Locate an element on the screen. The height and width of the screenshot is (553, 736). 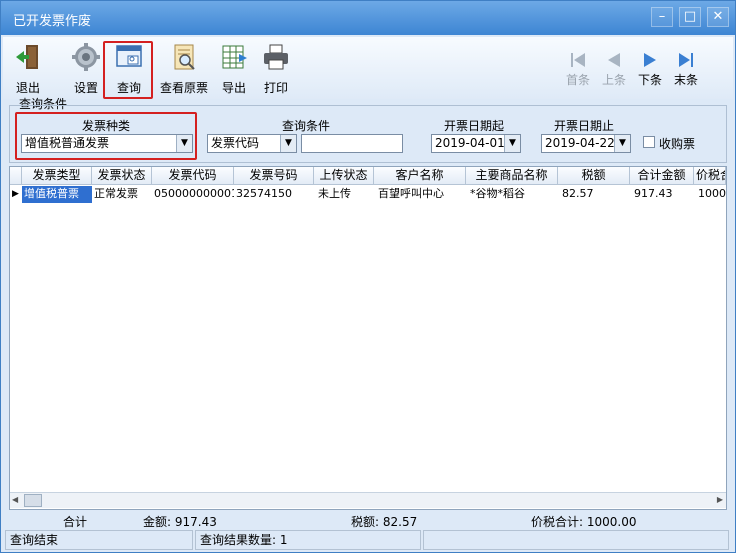
settings-button: 设置 is located at coordinates (86, 69).